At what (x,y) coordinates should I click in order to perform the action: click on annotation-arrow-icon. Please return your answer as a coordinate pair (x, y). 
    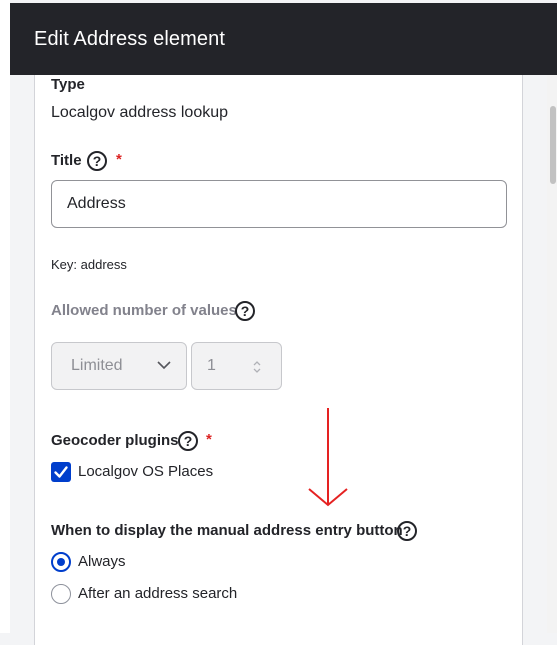
    Looking at the image, I should click on (328, 457).